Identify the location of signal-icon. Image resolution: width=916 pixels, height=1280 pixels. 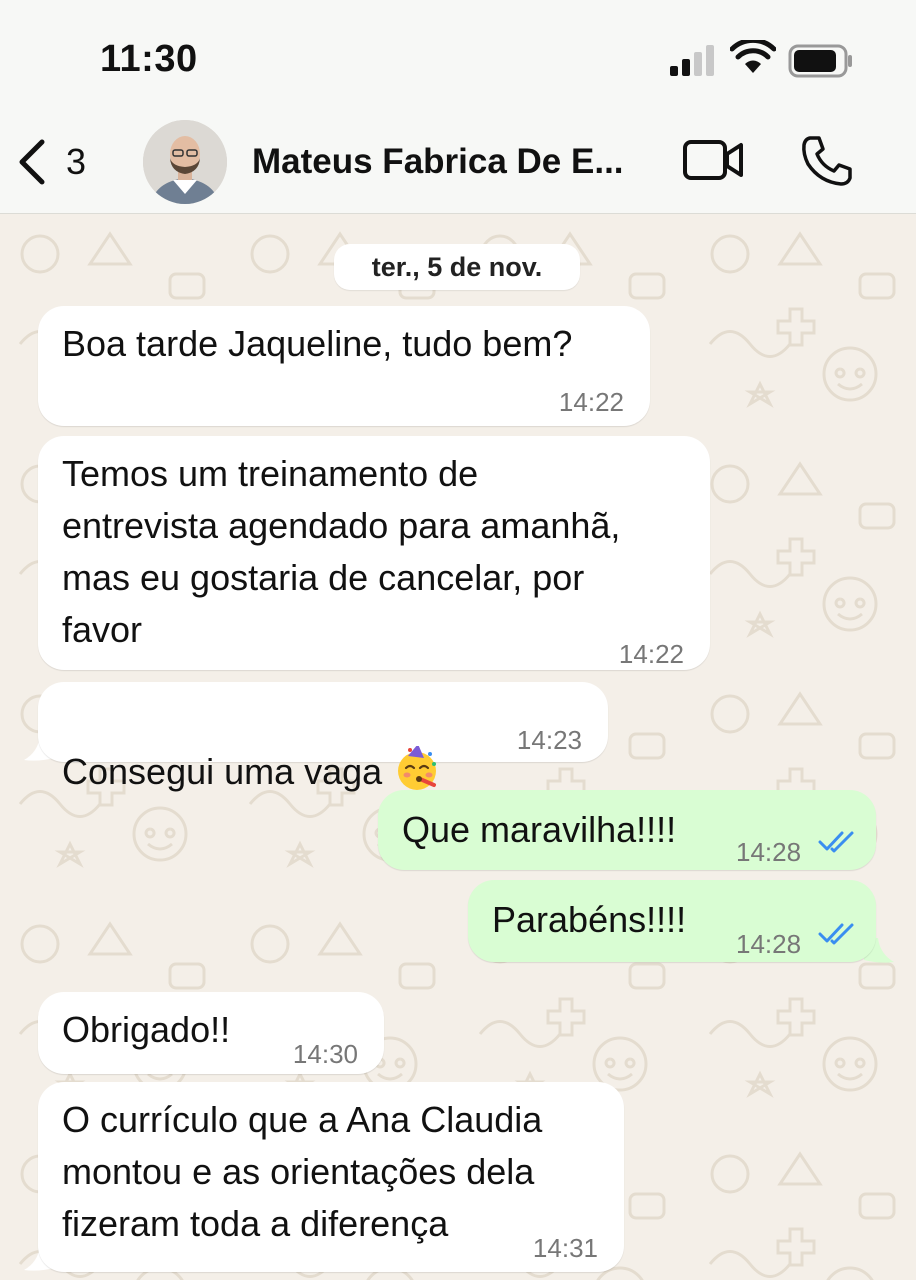
(692, 60).